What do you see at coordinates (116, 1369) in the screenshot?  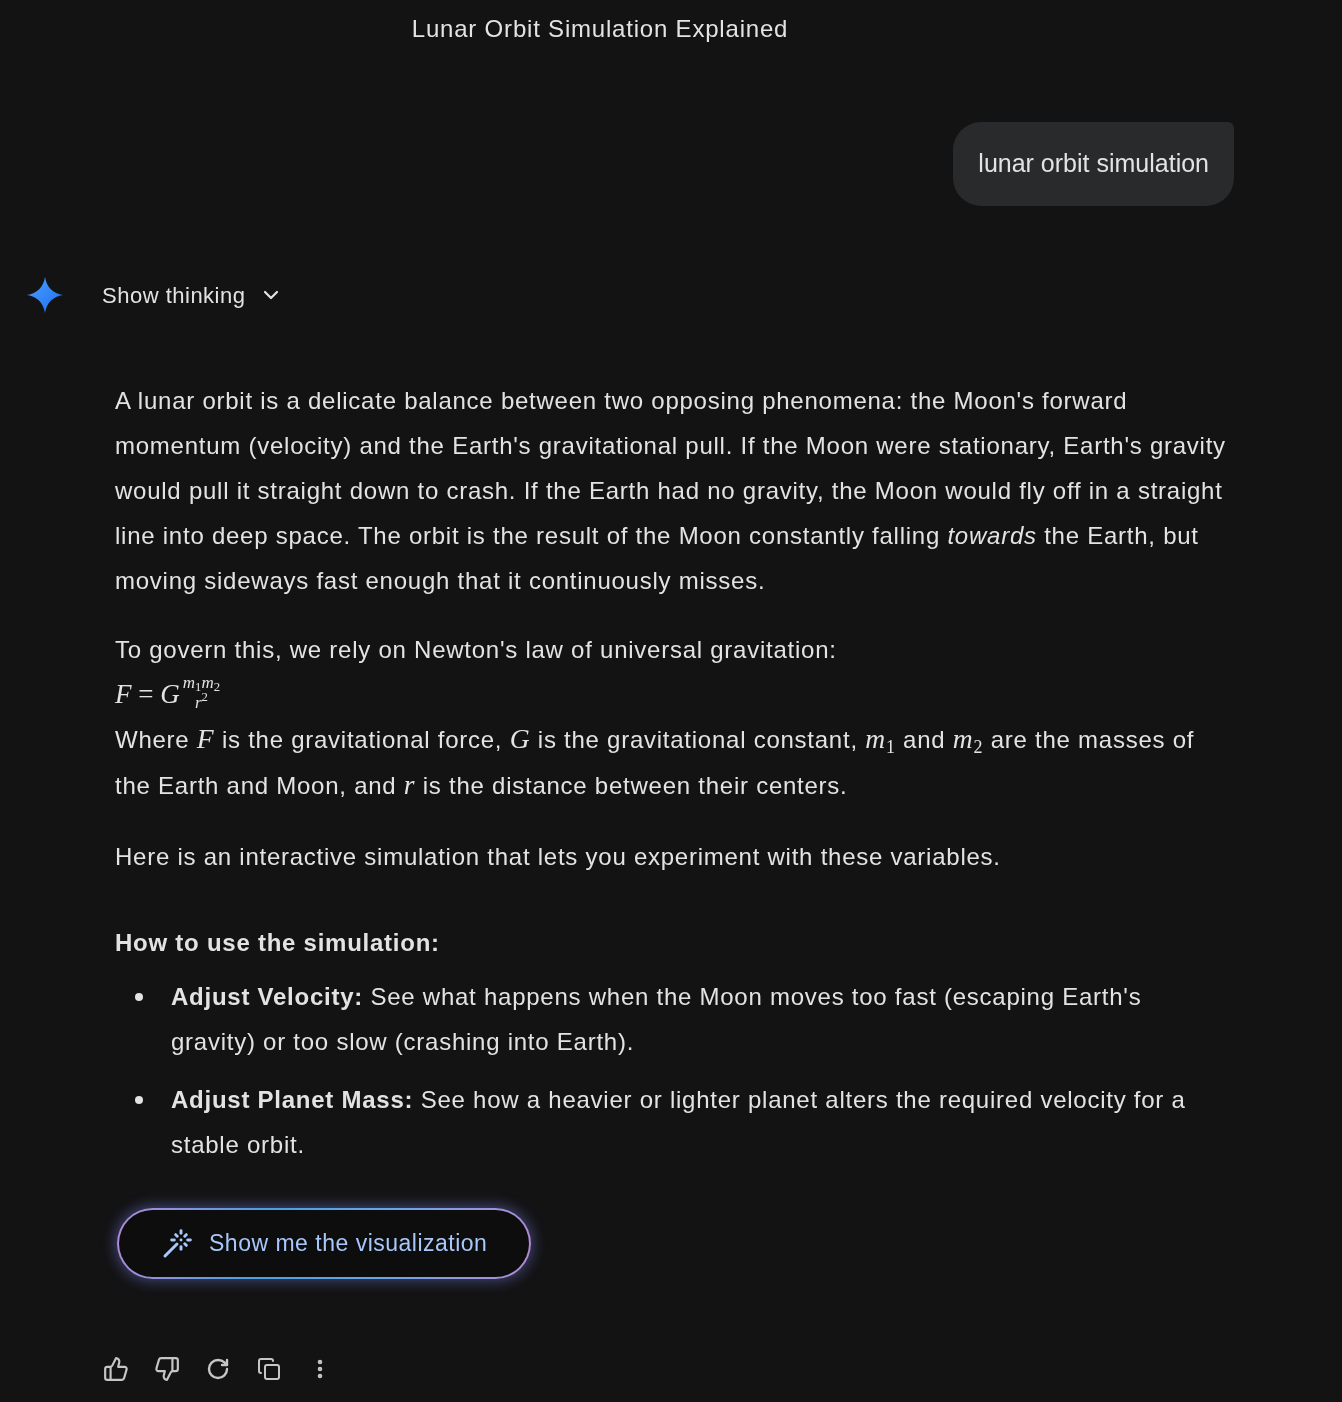 I see `thumbs-up-icon` at bounding box center [116, 1369].